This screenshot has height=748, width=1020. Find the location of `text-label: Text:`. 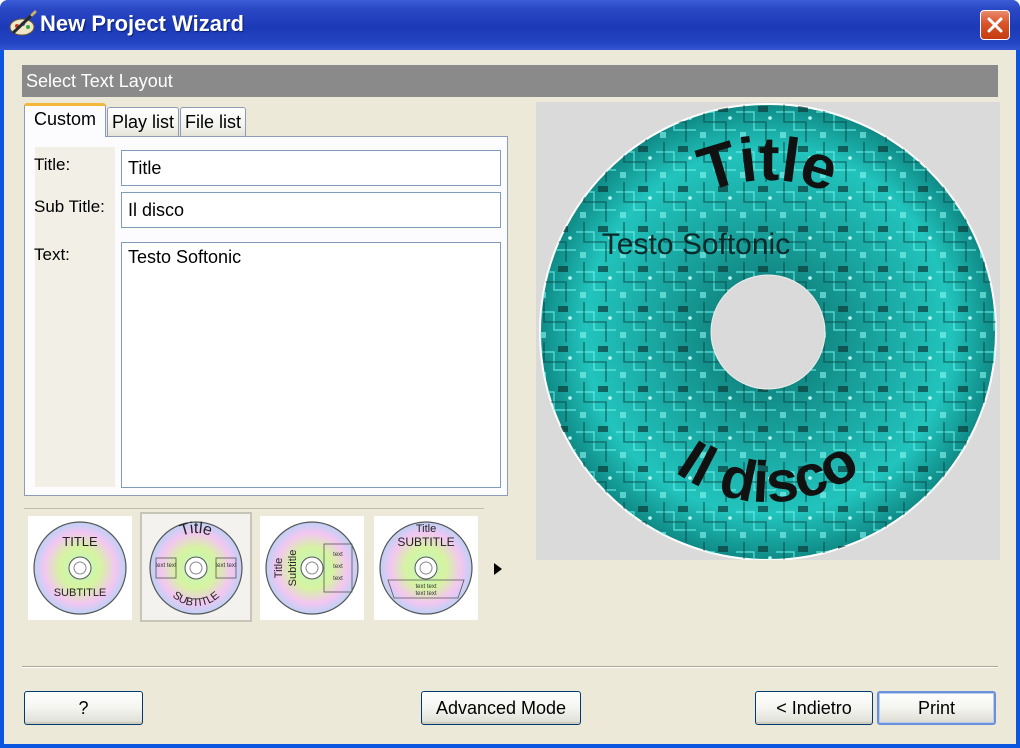

text-label: Text: is located at coordinates (52, 254).